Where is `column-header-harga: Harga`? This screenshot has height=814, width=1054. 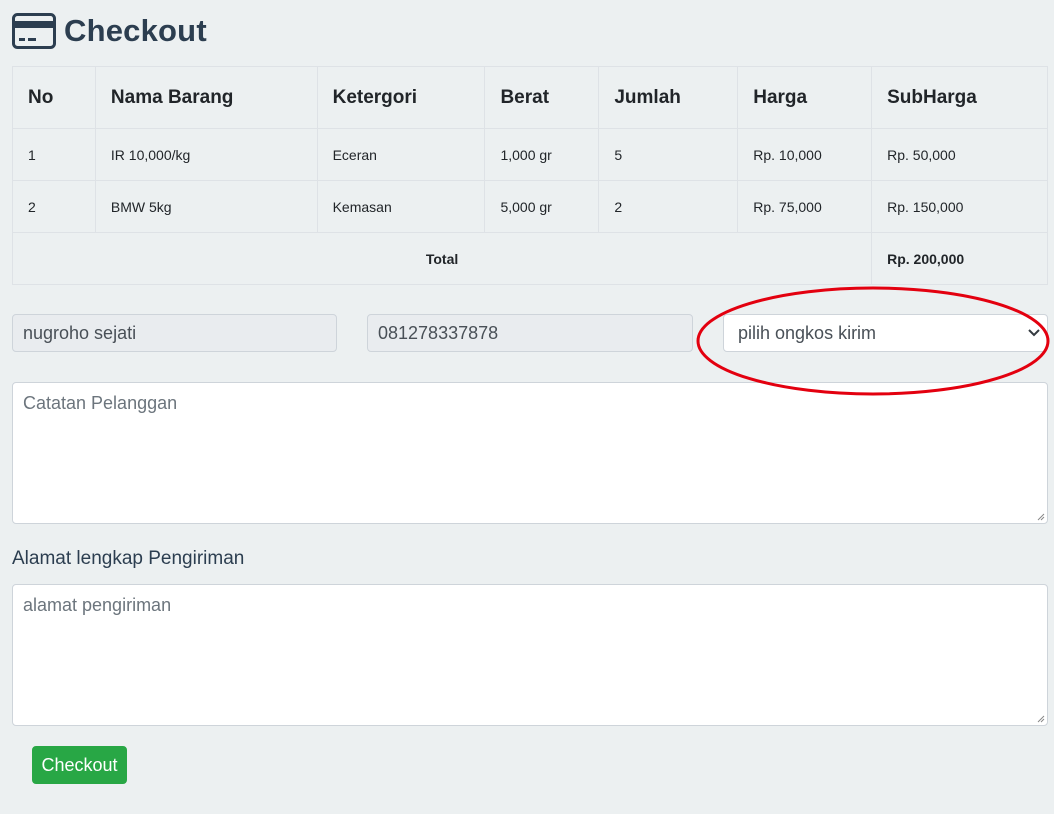 column-header-harga: Harga is located at coordinates (805, 97).